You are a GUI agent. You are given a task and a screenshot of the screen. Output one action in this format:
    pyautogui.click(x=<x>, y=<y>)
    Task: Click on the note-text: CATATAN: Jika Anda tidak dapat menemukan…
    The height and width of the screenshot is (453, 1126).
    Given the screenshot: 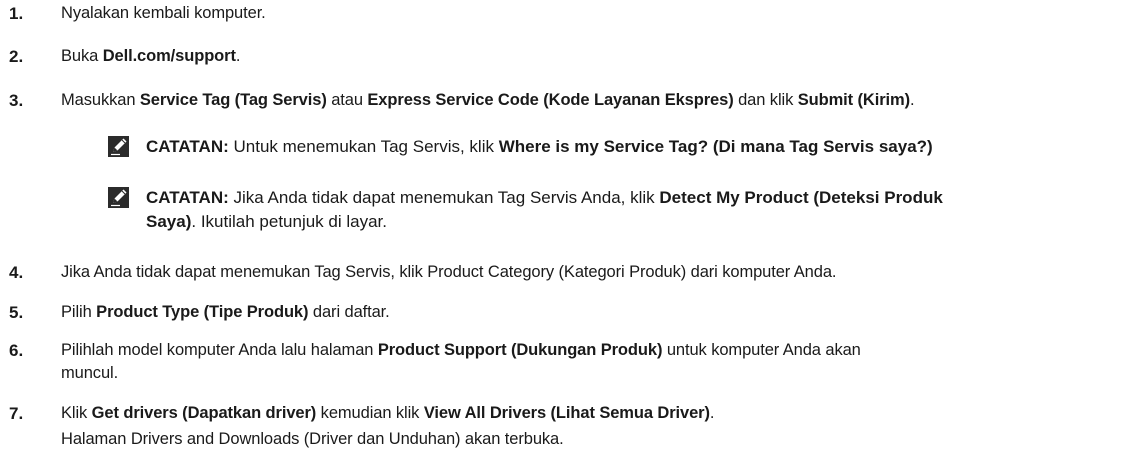 What is the action you would take?
    pyautogui.click(x=632, y=210)
    